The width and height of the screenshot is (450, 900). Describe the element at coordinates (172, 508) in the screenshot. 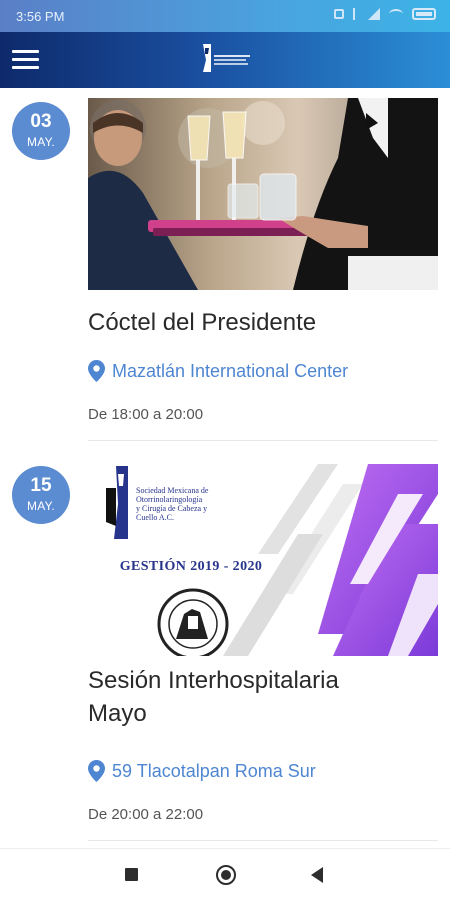

I see `banner-org-line: y Cirugía de Cabeza y` at that location.